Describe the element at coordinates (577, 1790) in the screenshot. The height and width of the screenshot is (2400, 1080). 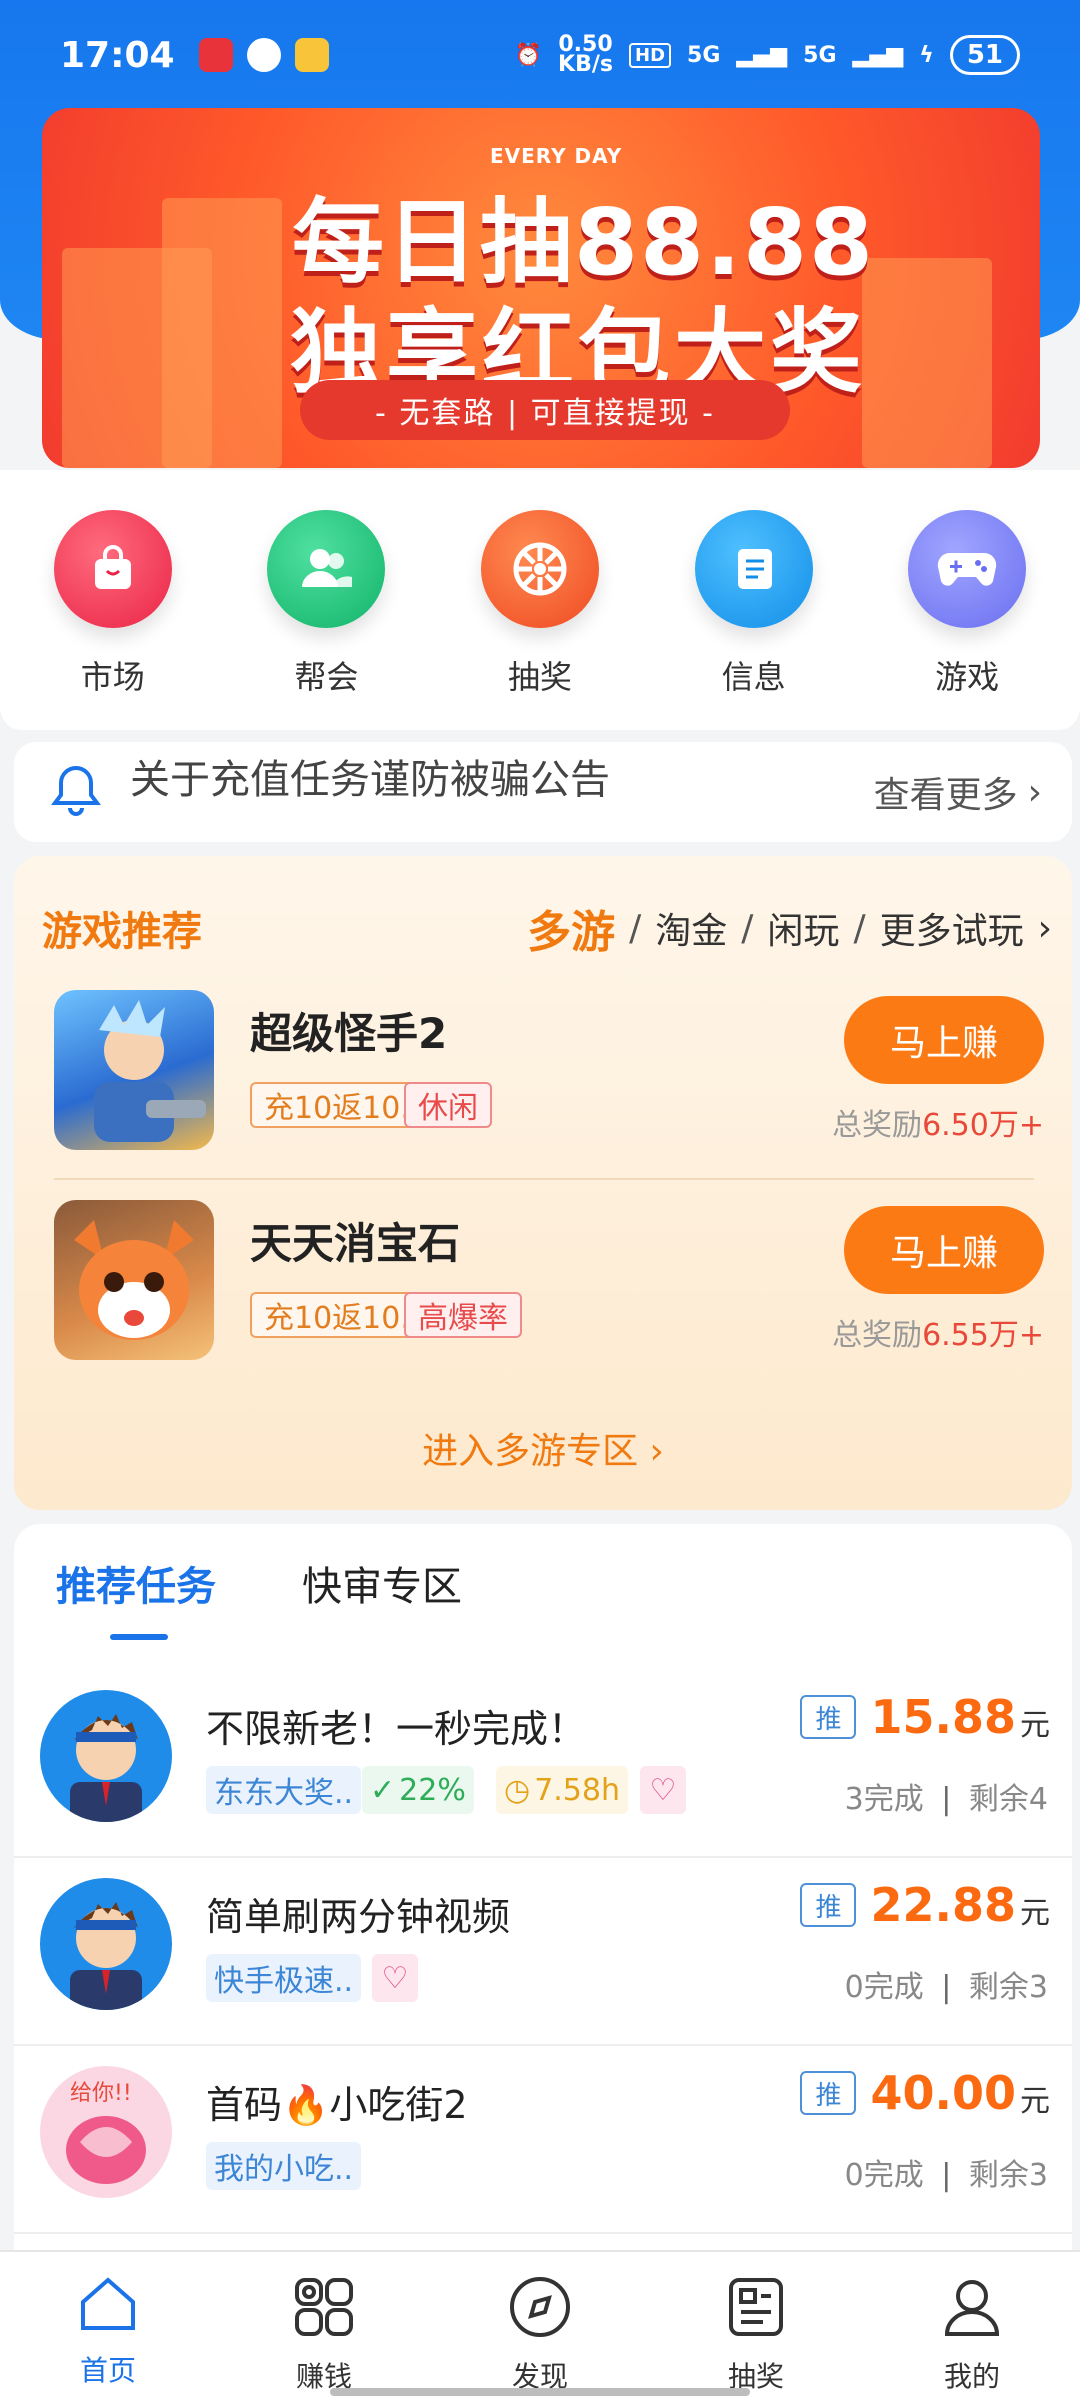
I see `task-duration: 7.58h` at that location.